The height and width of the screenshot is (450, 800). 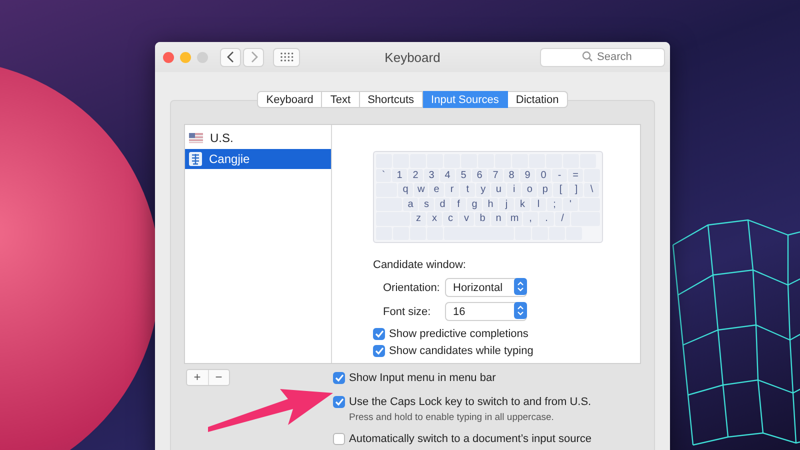 I want to click on keyboard-key: s, so click(x=426, y=204).